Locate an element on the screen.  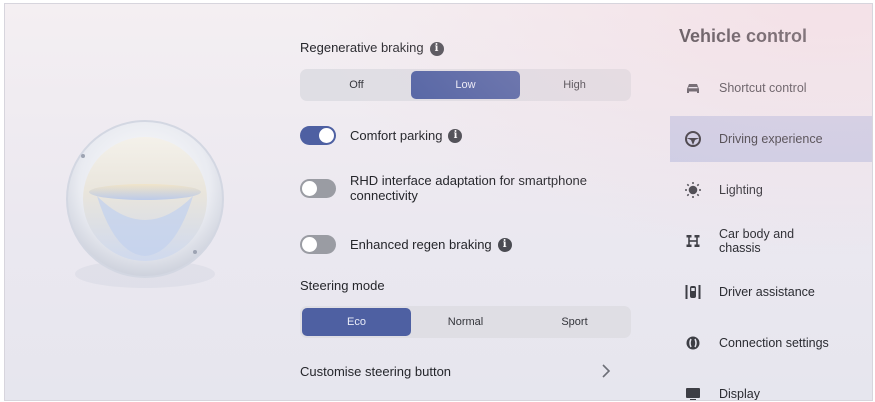
menu-title: Vehicle control is located at coordinates (743, 36).